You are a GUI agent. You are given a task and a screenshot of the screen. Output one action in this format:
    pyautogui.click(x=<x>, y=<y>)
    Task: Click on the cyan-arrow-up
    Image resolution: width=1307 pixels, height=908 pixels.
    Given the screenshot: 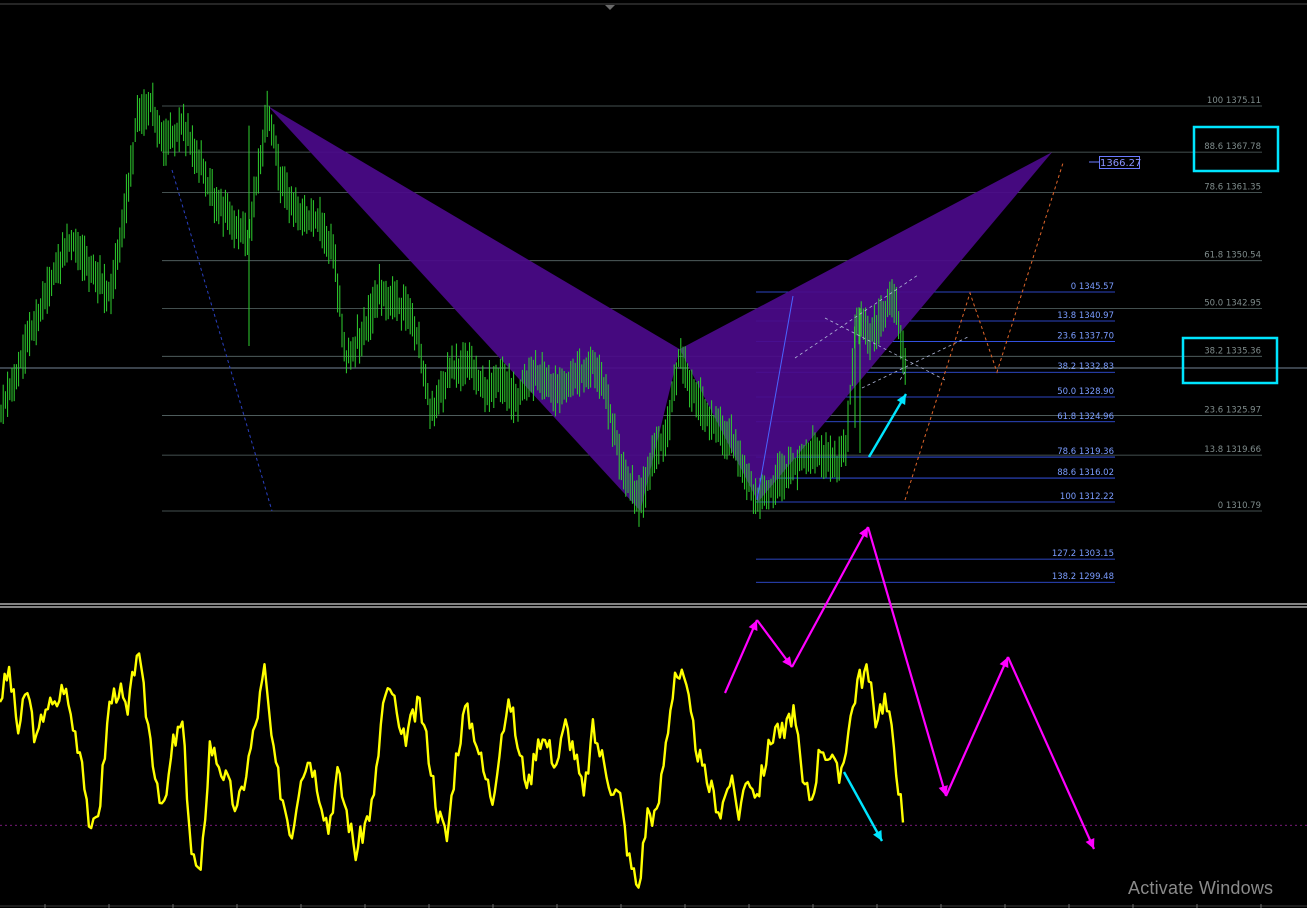 What is the action you would take?
    pyautogui.click(x=887, y=425)
    